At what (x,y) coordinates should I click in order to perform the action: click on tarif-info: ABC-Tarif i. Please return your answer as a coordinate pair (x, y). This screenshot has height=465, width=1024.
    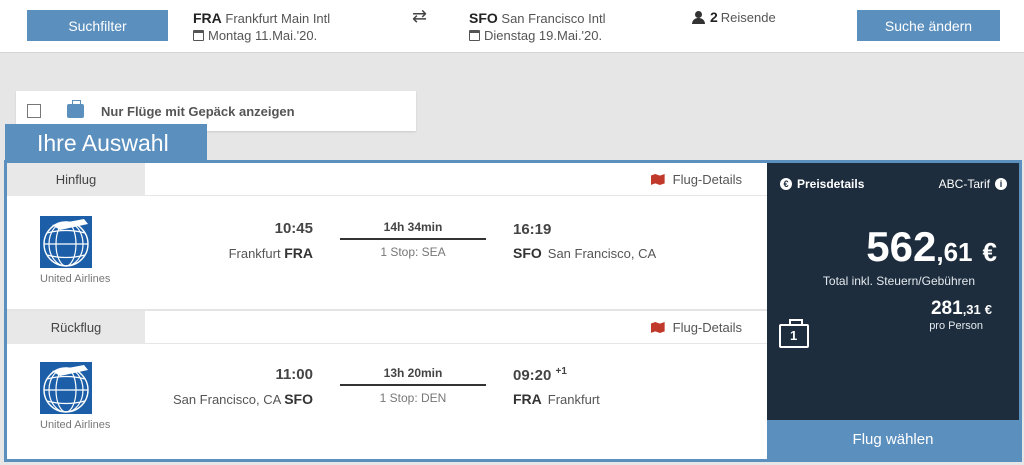
    Looking at the image, I should click on (973, 184).